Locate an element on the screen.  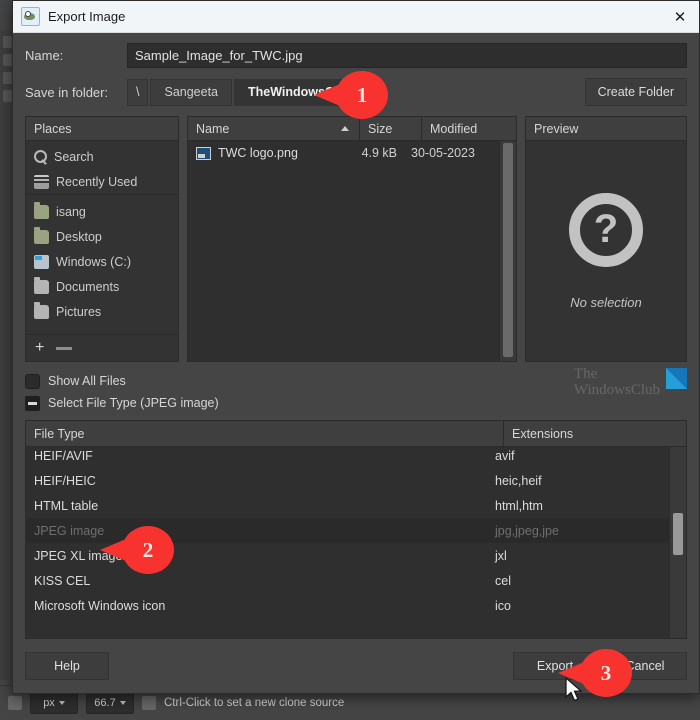
file-name-text: TWC logo.png is located at coordinates (258, 153).